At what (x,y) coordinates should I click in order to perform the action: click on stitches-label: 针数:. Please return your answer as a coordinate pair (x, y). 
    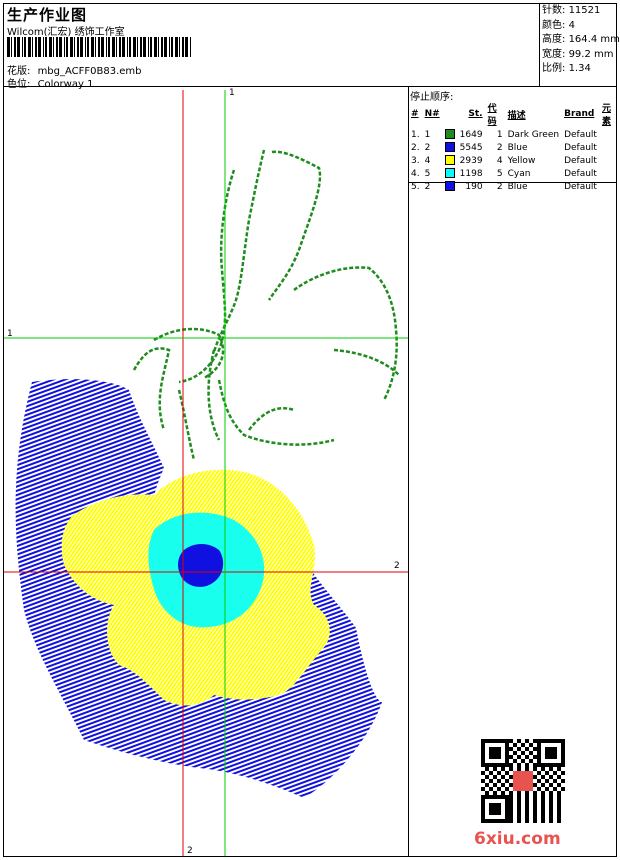
    Looking at the image, I should click on (554, 10).